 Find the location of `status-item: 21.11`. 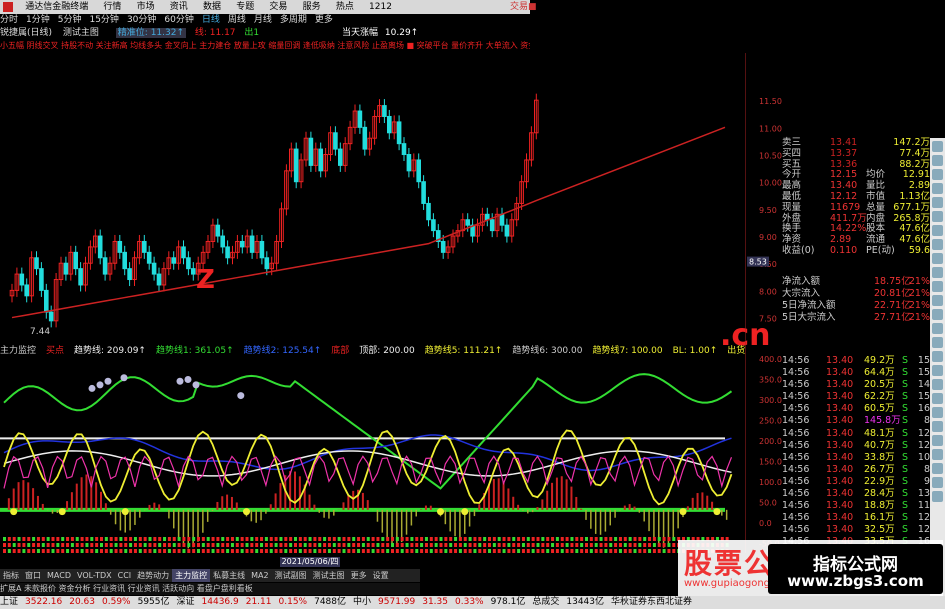

status-item: 21.11 is located at coordinates (258, 602).